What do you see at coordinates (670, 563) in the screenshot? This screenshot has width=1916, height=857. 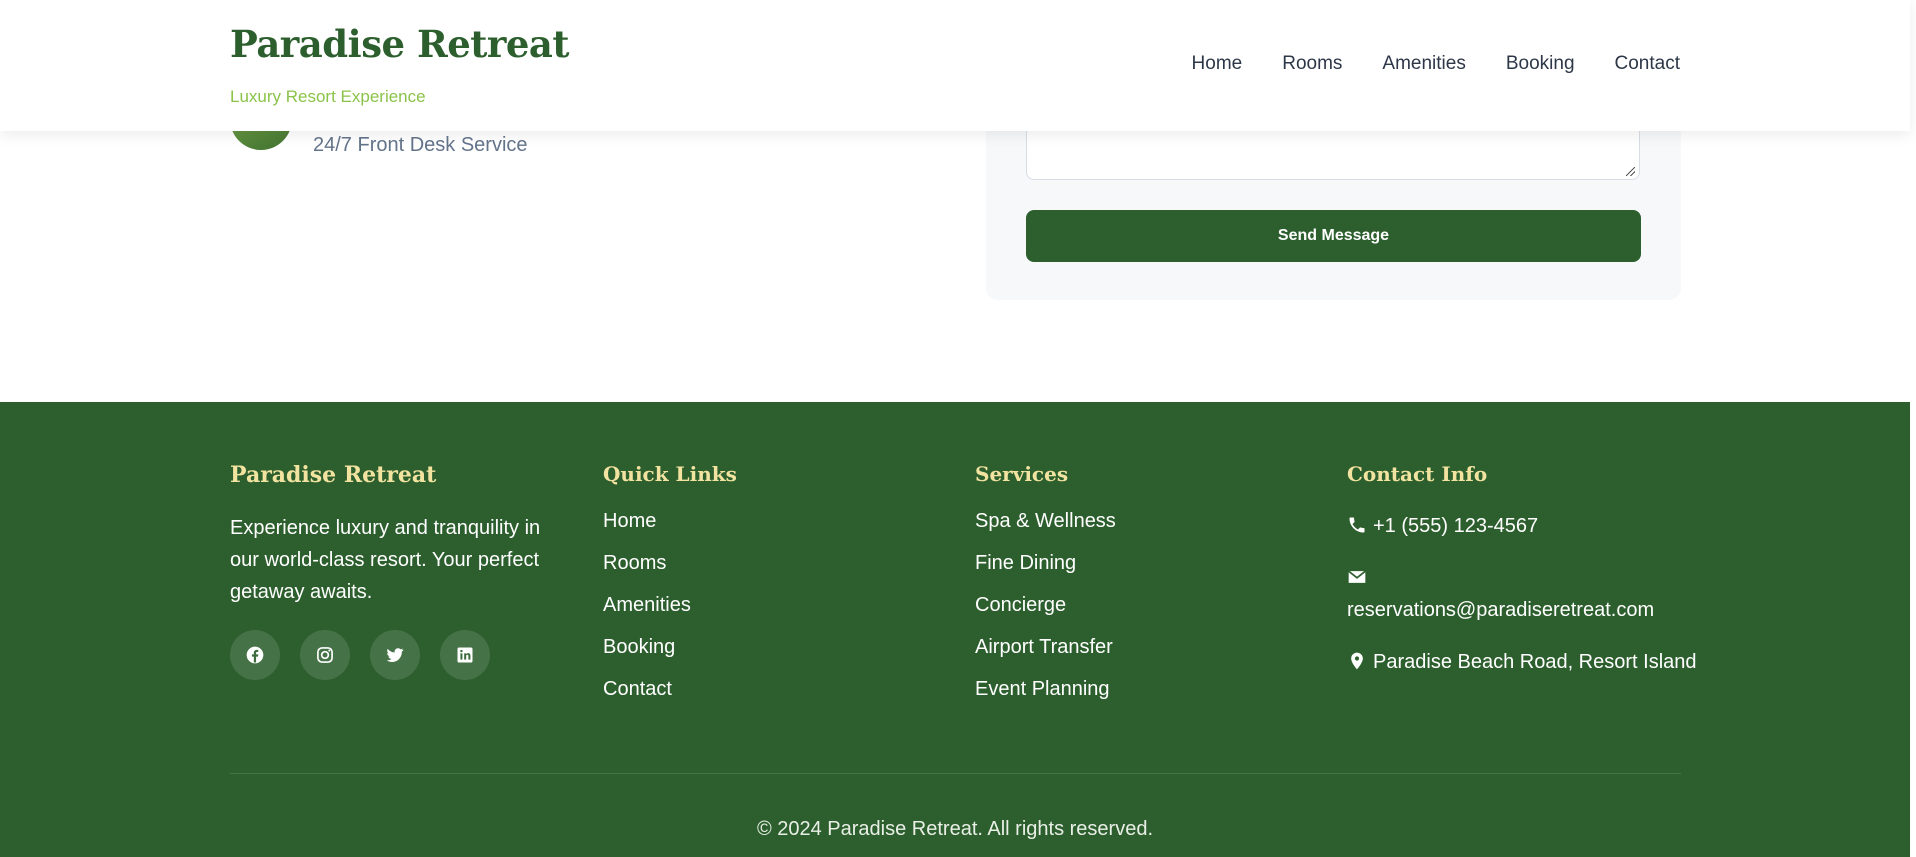 I see `footer-link-rooms: Rooms` at bounding box center [670, 563].